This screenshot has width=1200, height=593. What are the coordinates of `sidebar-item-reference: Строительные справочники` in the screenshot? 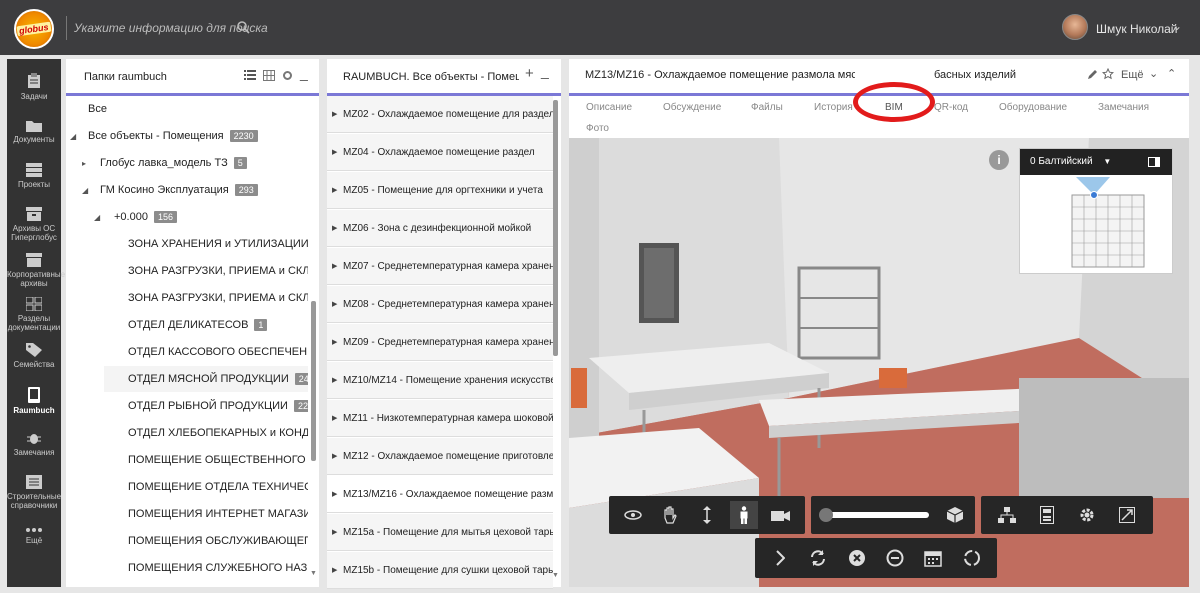 It's located at (34, 492).